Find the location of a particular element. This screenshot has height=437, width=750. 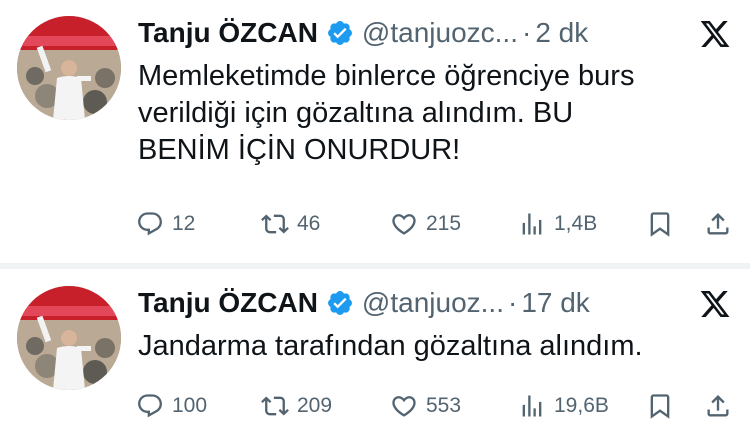

tweet-text-line: Jandarma tarafından gözaltına alındım. is located at coordinates (390, 346).